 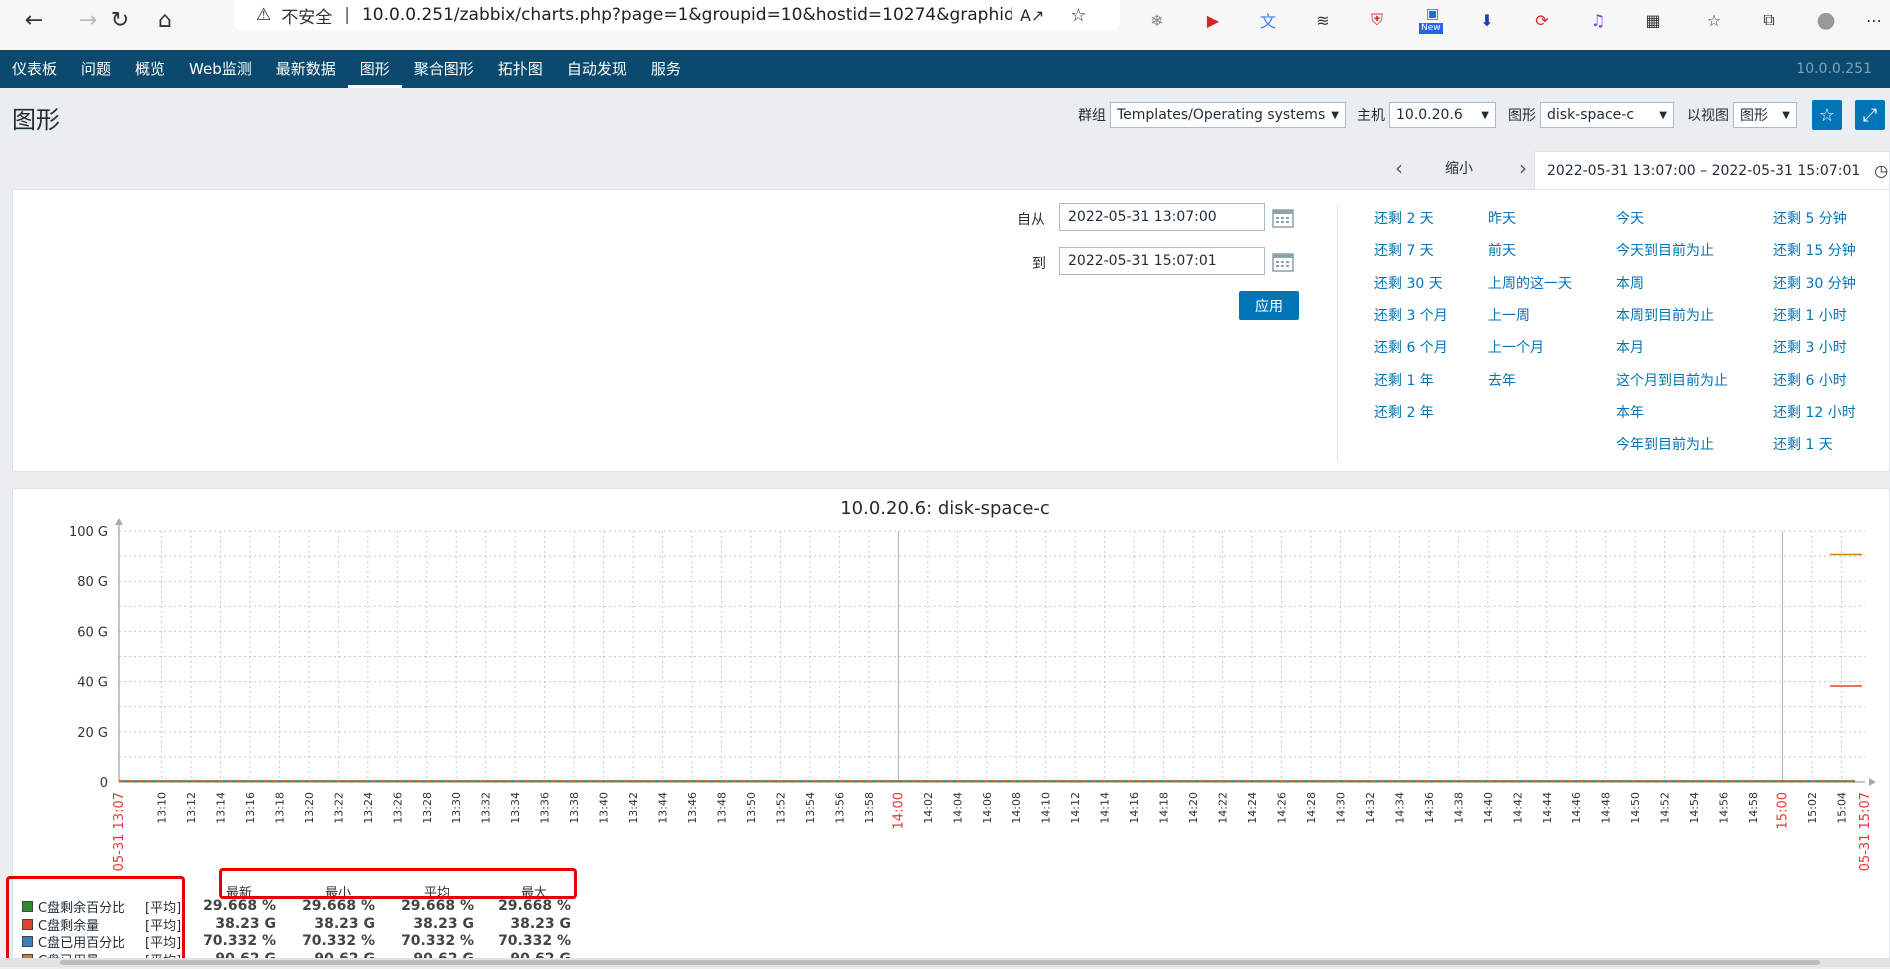 What do you see at coordinates (1724, 808) in the screenshot?
I see `x-tick-label: 14:56` at bounding box center [1724, 808].